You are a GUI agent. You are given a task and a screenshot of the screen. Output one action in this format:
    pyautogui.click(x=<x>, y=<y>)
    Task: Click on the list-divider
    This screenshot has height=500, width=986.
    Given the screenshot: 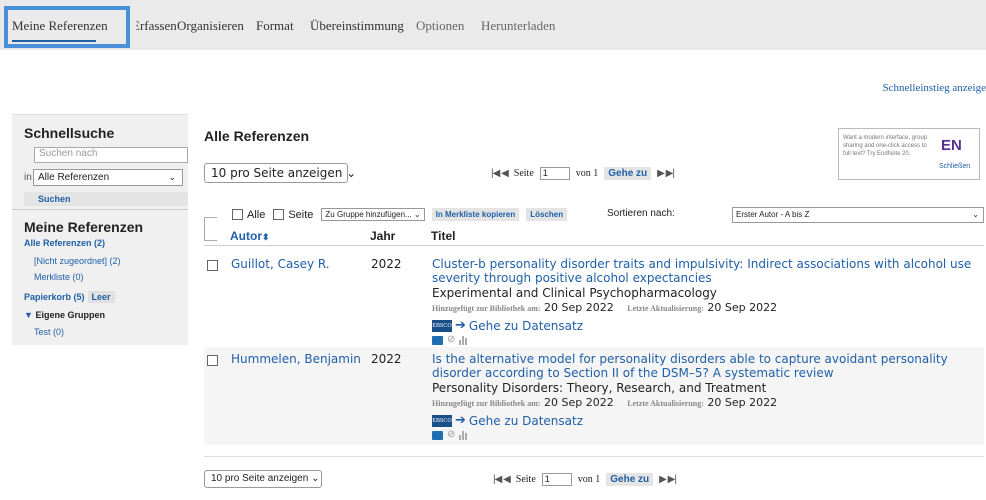 What is the action you would take?
    pyautogui.click(x=594, y=456)
    